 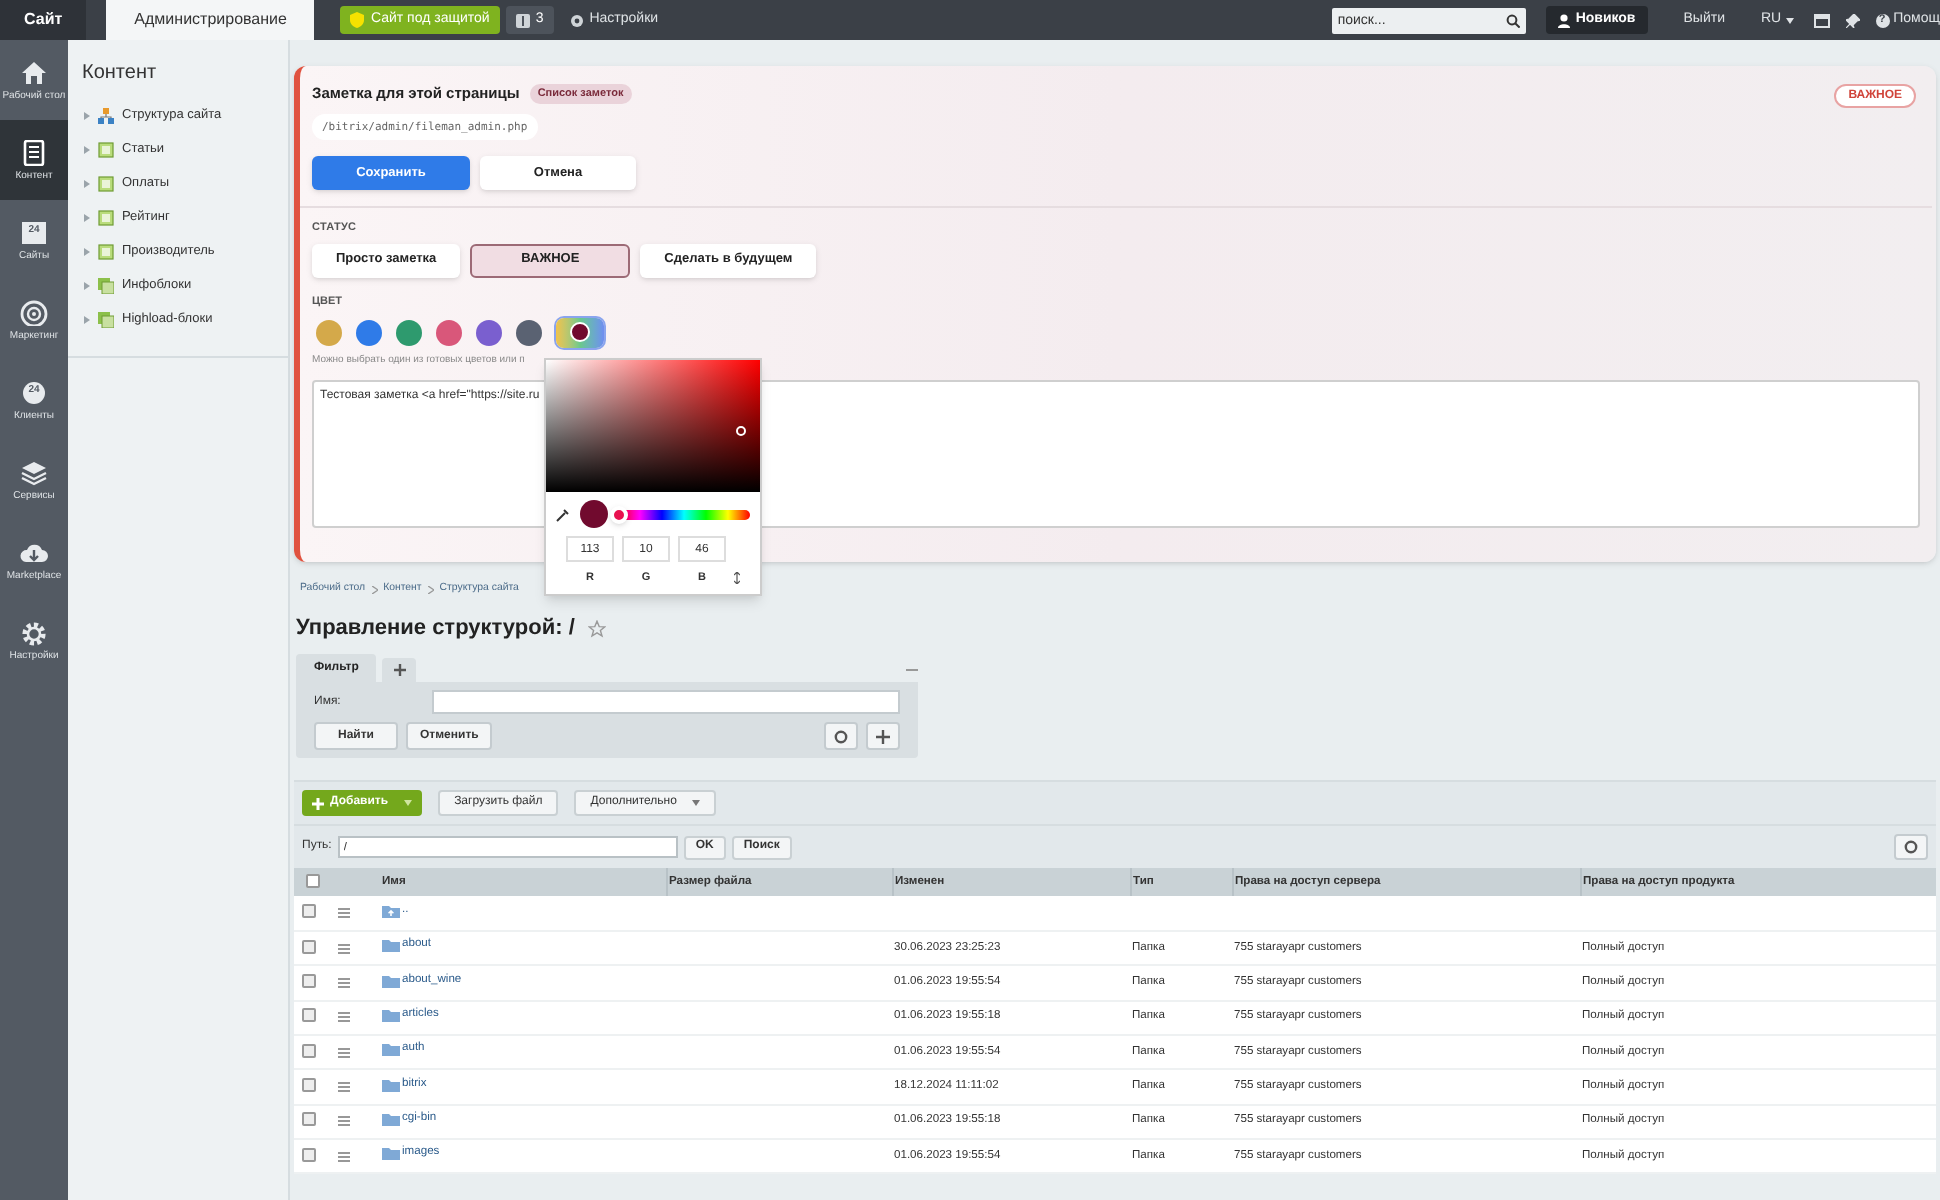 I want to click on page-title: Управление структурой: /, so click(x=435, y=628).